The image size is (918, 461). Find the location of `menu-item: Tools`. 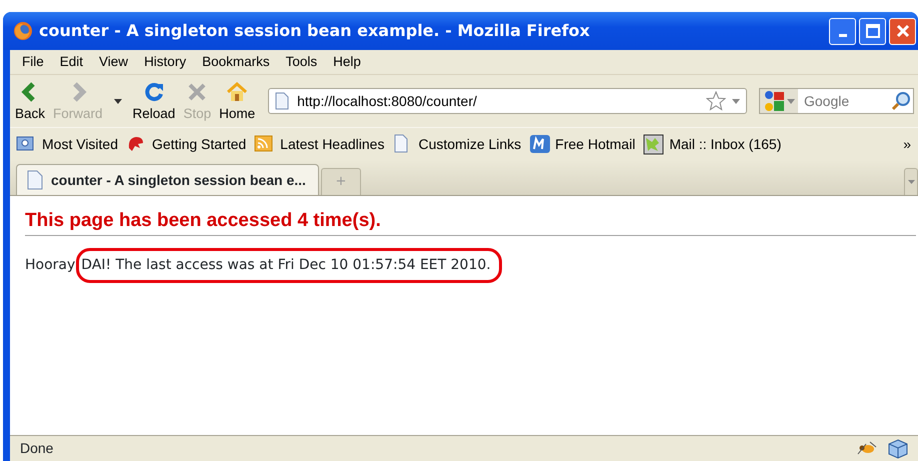

menu-item: Tools is located at coordinates (302, 62).